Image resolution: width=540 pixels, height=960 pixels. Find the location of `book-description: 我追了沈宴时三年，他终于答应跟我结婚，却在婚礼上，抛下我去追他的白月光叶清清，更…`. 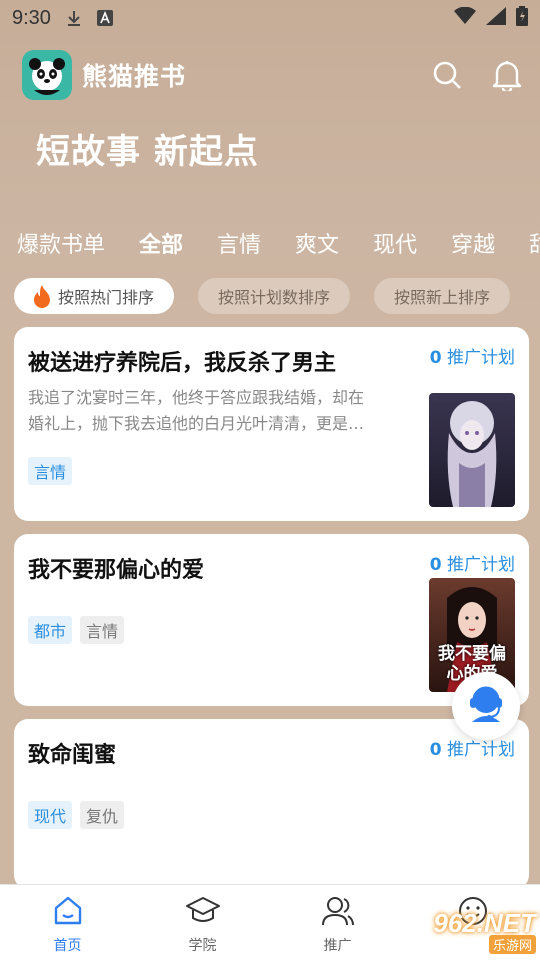

book-description: 我追了沈宴时三年，他终于答应跟我结婚，却在婚礼上，抛下我去追他的白月光叶清清，更… is located at coordinates (196, 410).